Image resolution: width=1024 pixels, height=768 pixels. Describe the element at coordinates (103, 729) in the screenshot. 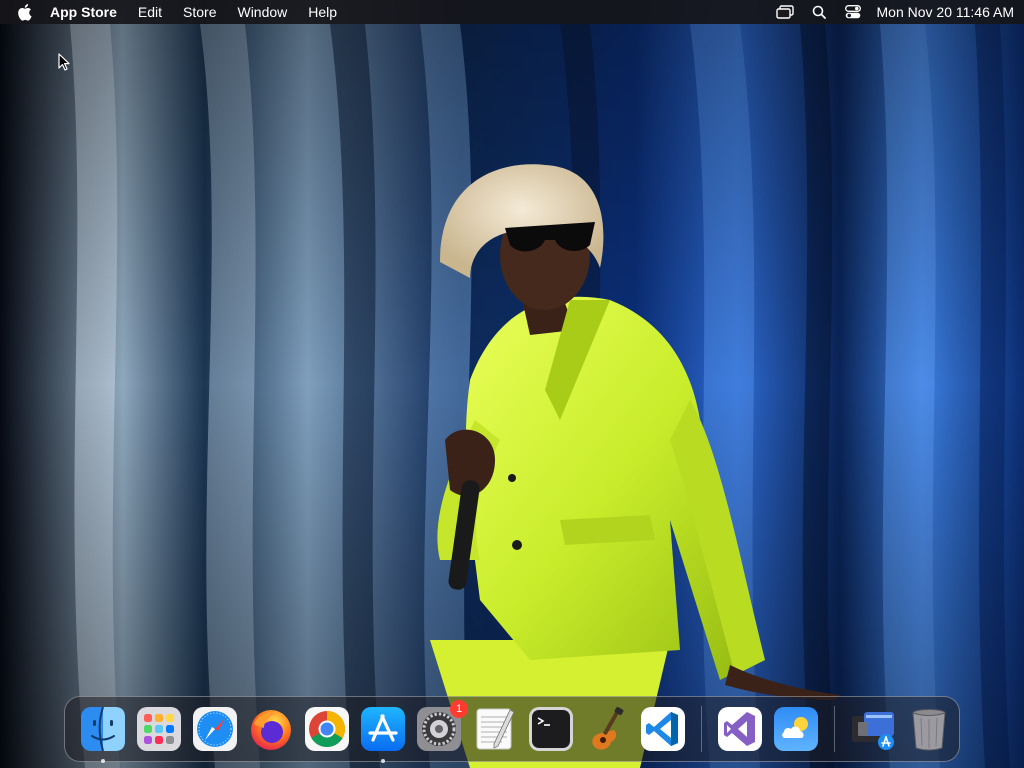

I see `finder-icon` at that location.